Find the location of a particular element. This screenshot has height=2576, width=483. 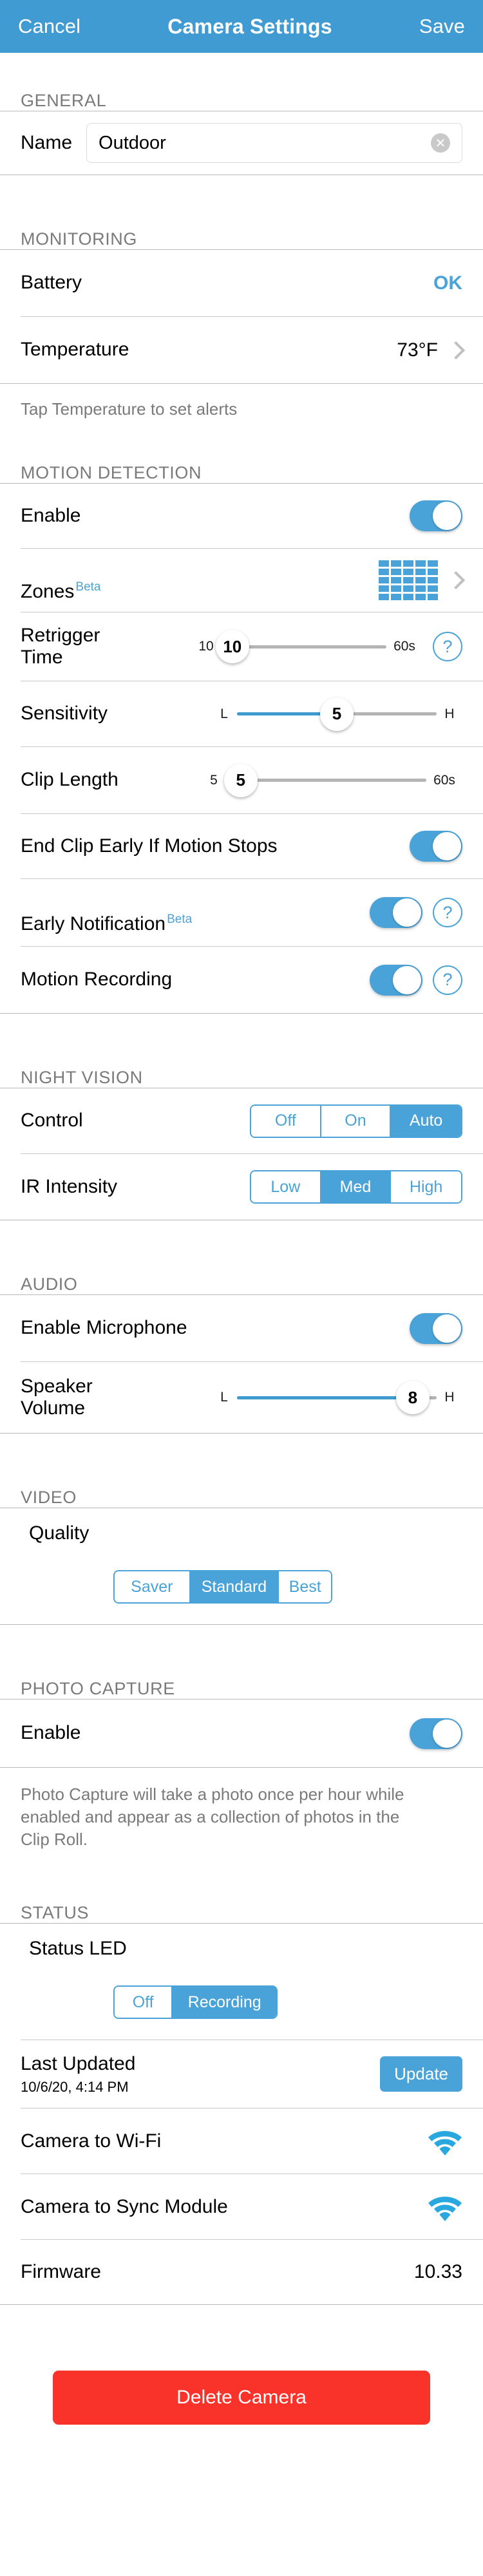

row-photo-capture-enable: Enable is located at coordinates (241, 1733).